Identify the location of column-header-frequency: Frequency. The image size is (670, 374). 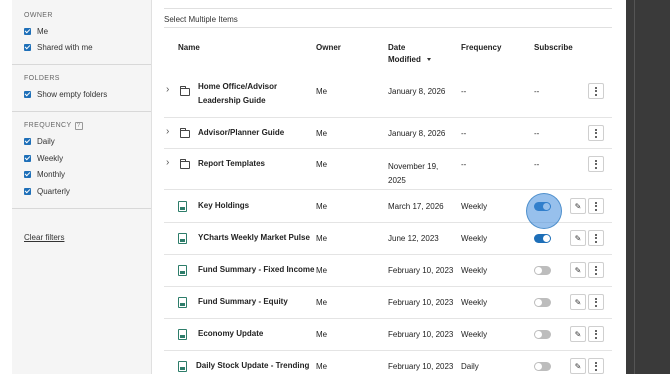
(481, 47).